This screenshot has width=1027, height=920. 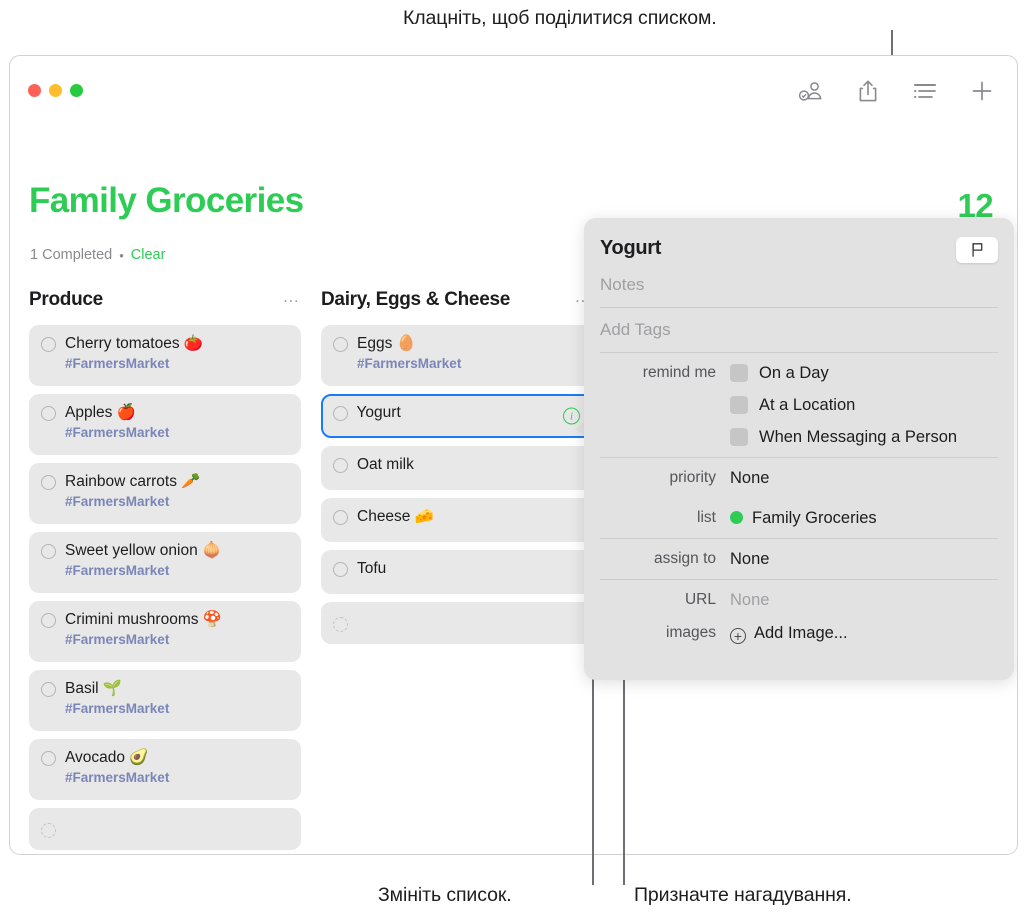 What do you see at coordinates (692, 477) in the screenshot?
I see `priority-label: priority` at bounding box center [692, 477].